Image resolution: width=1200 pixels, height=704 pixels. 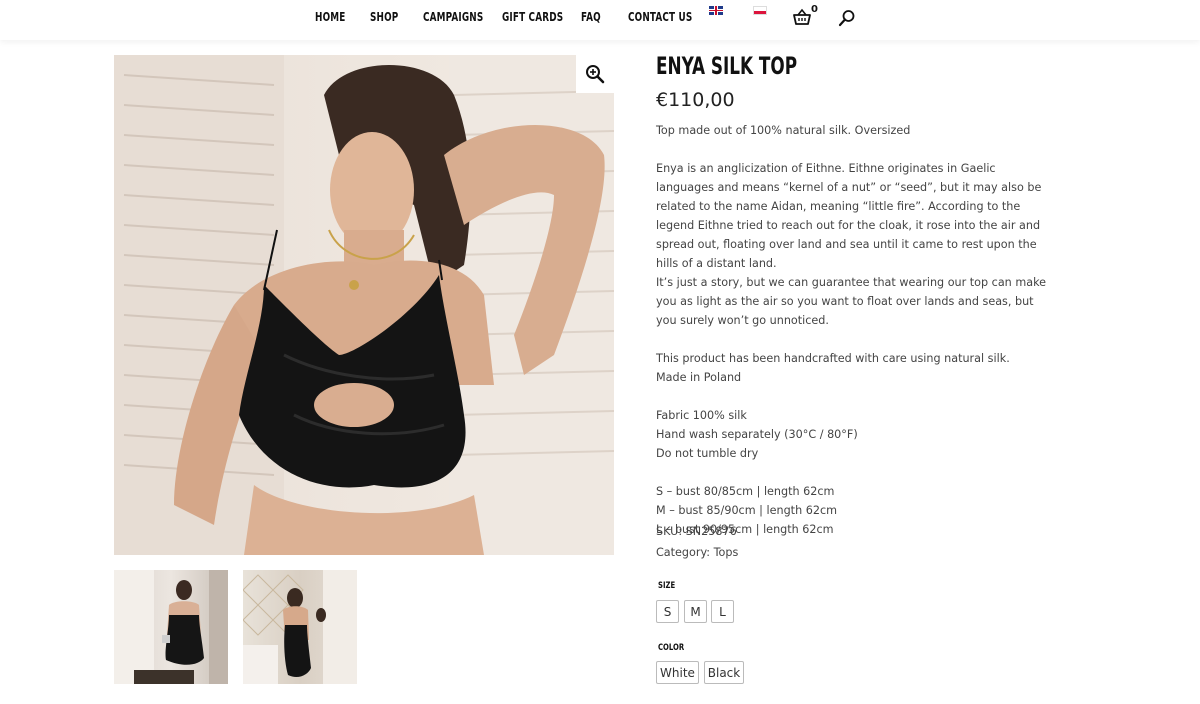 I want to click on cart-count-badge: 0, so click(x=814, y=9).